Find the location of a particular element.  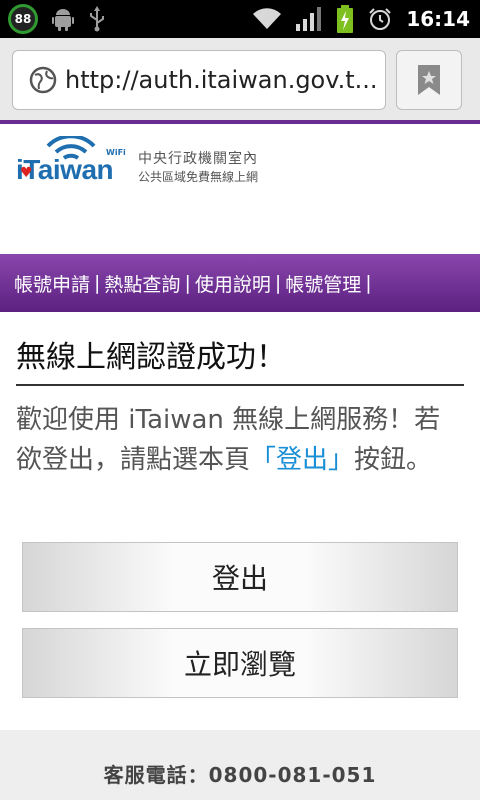

logout-button-label: 登出 is located at coordinates (239, 578).